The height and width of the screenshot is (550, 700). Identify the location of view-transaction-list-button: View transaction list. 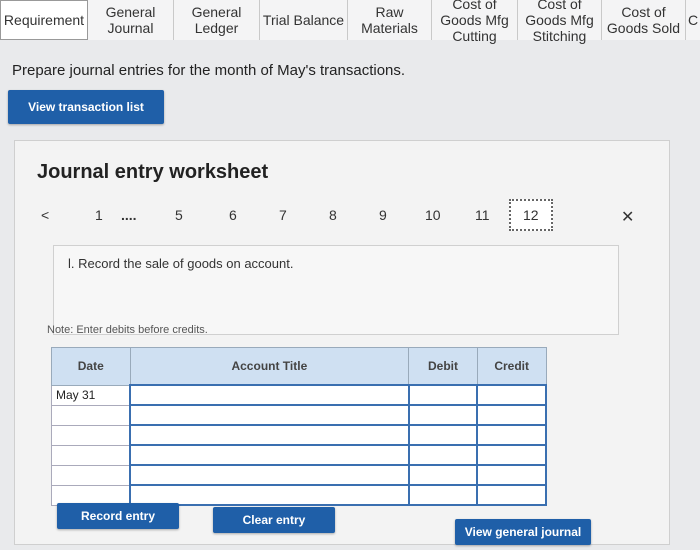
(86, 107).